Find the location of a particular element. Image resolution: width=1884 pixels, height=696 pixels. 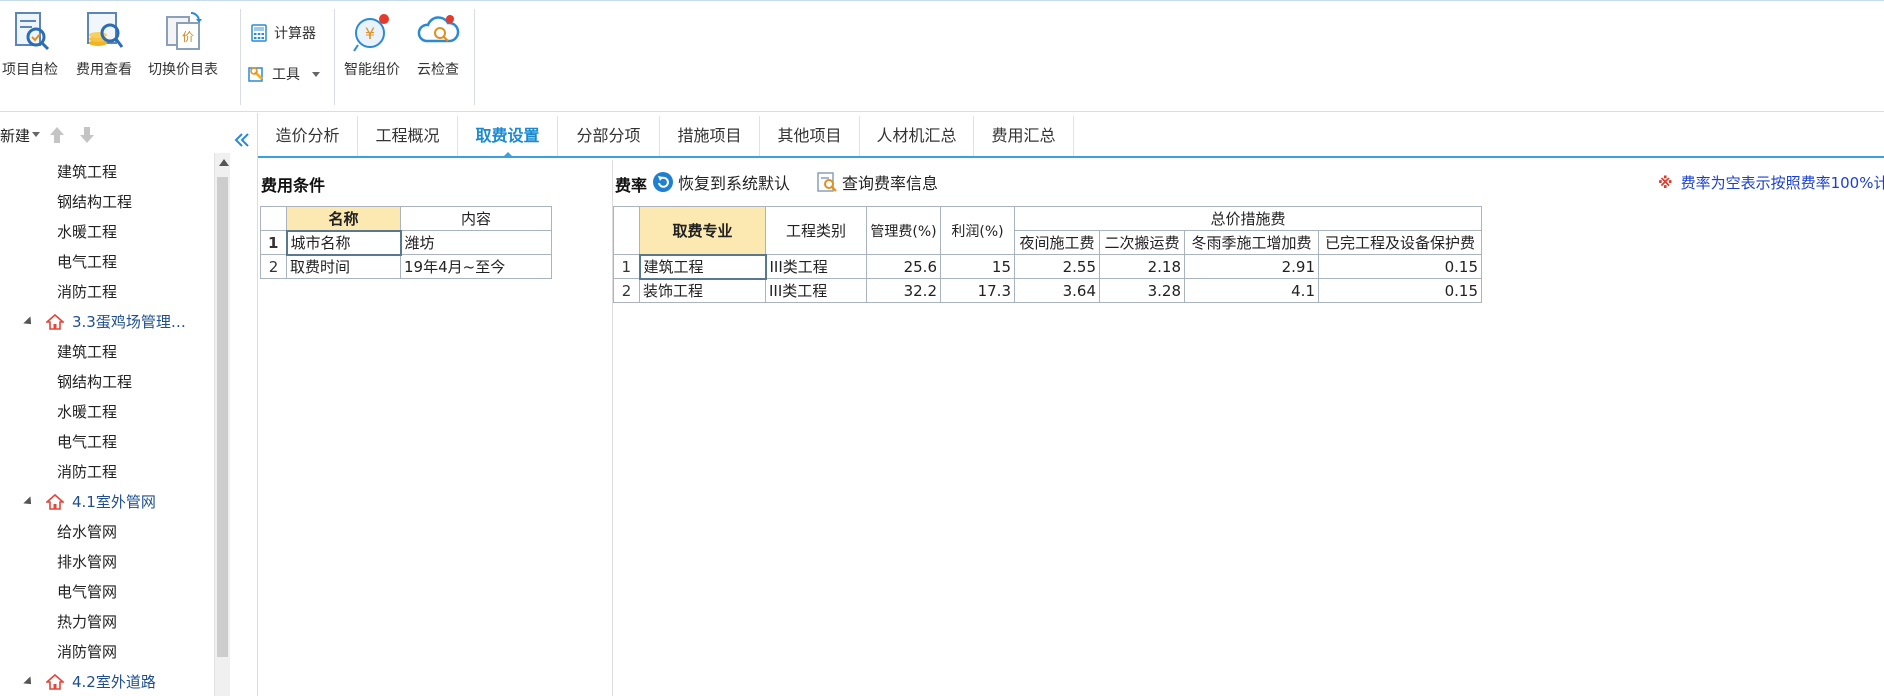

move-down-icon is located at coordinates (87, 135).